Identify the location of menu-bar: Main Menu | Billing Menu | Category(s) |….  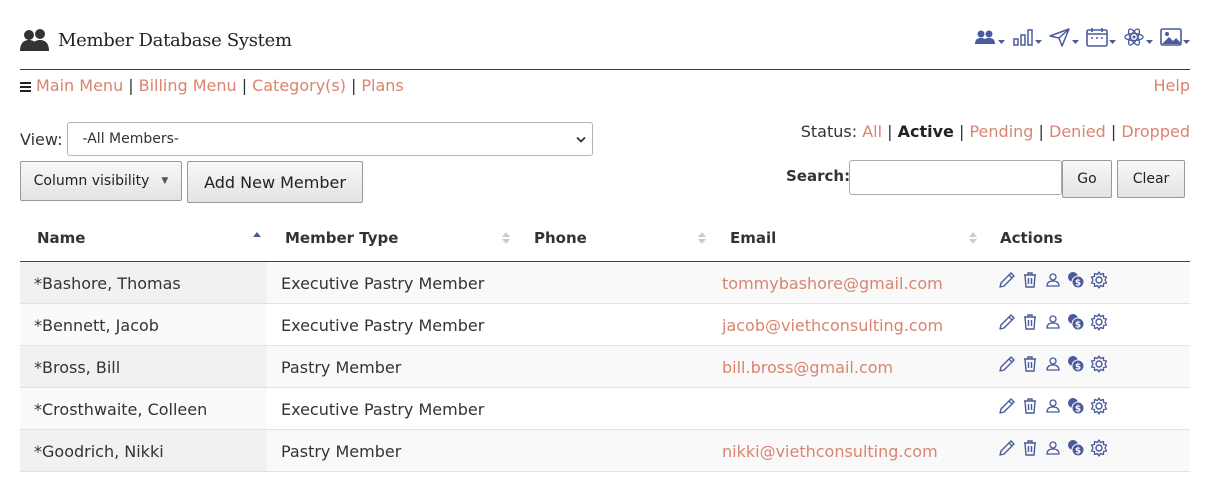
(605, 86).